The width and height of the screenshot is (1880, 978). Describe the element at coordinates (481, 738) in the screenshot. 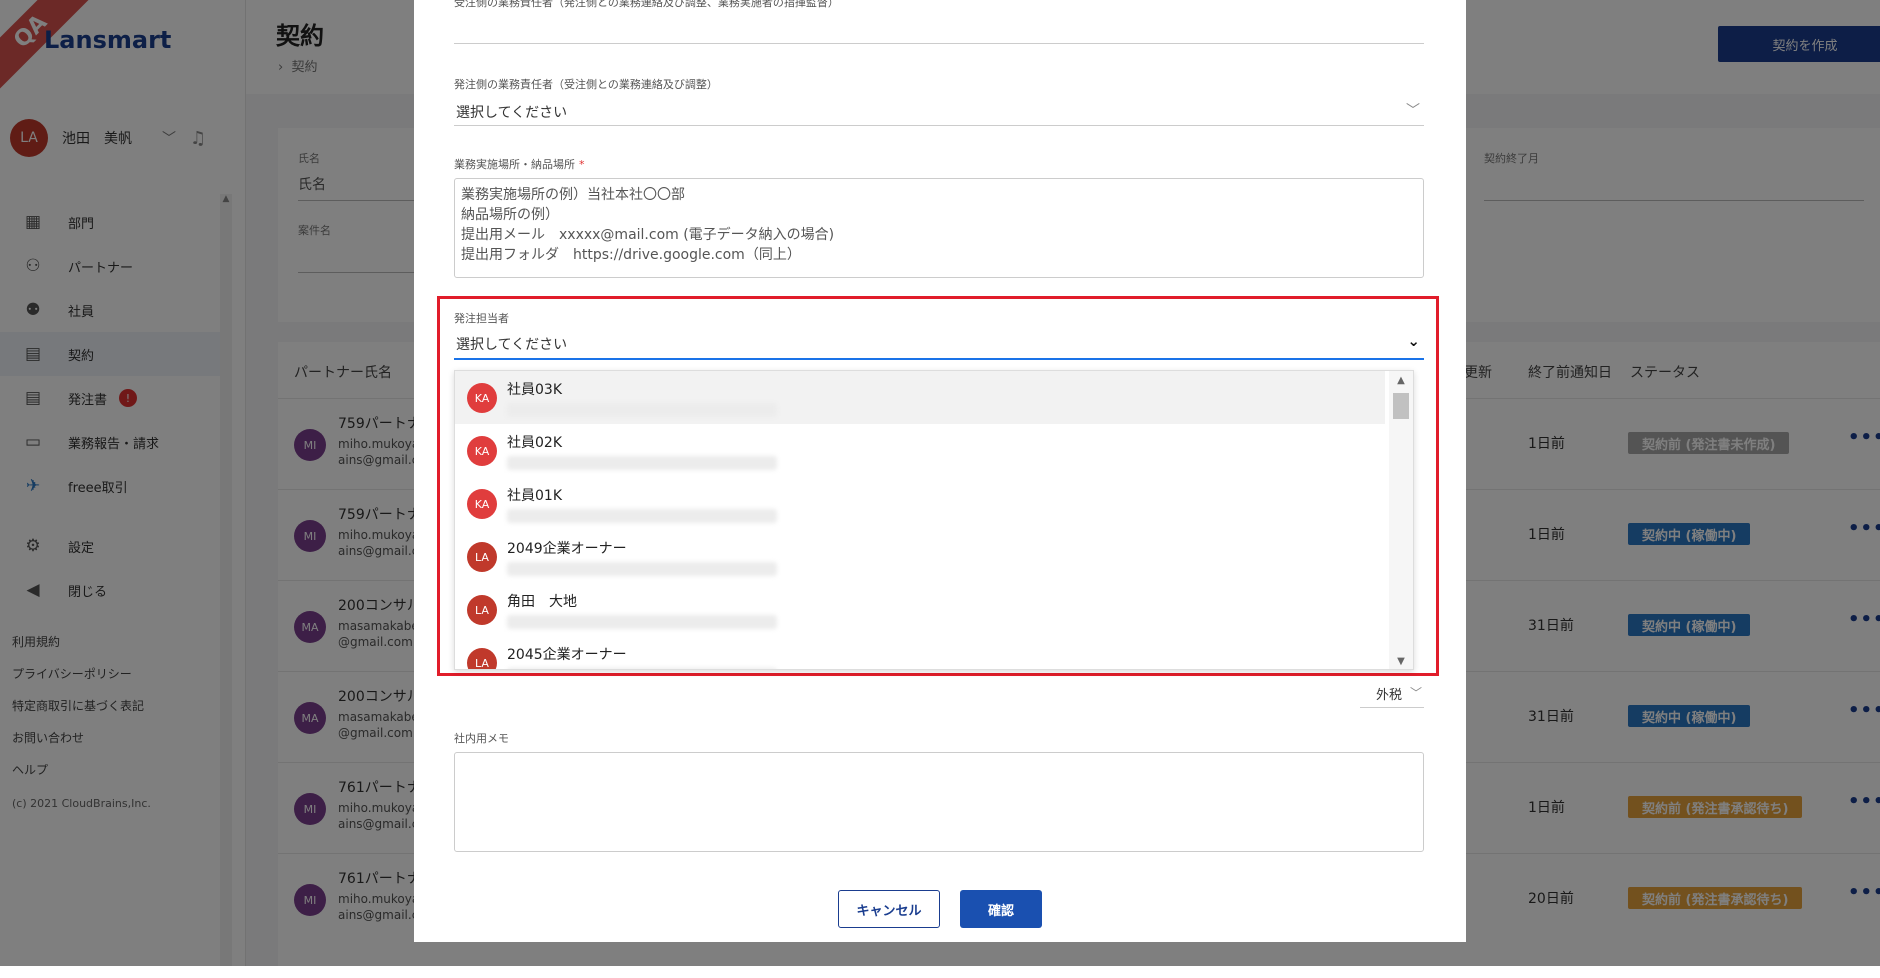

I see `memo-label: 社内用メモ` at that location.